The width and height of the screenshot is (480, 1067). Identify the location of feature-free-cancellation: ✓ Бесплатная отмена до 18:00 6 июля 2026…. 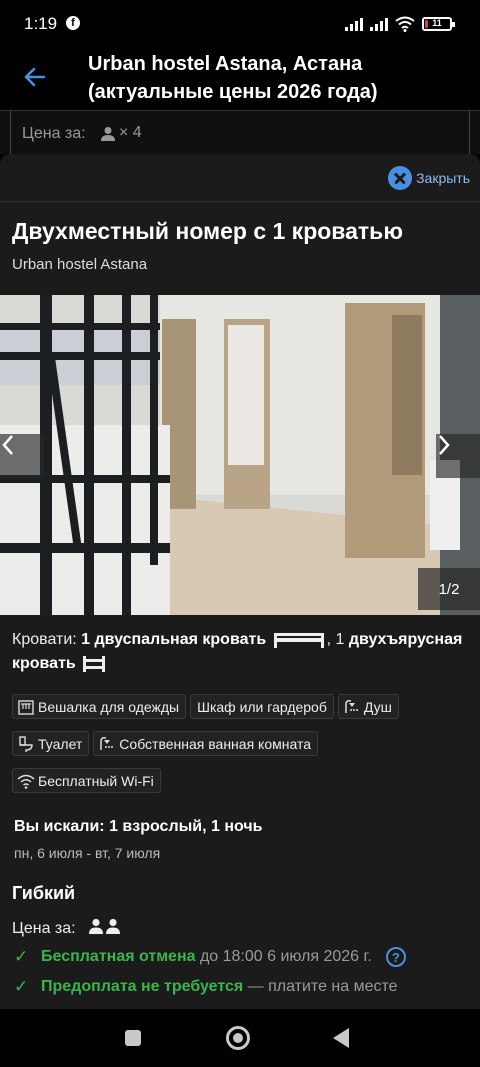
(210, 957).